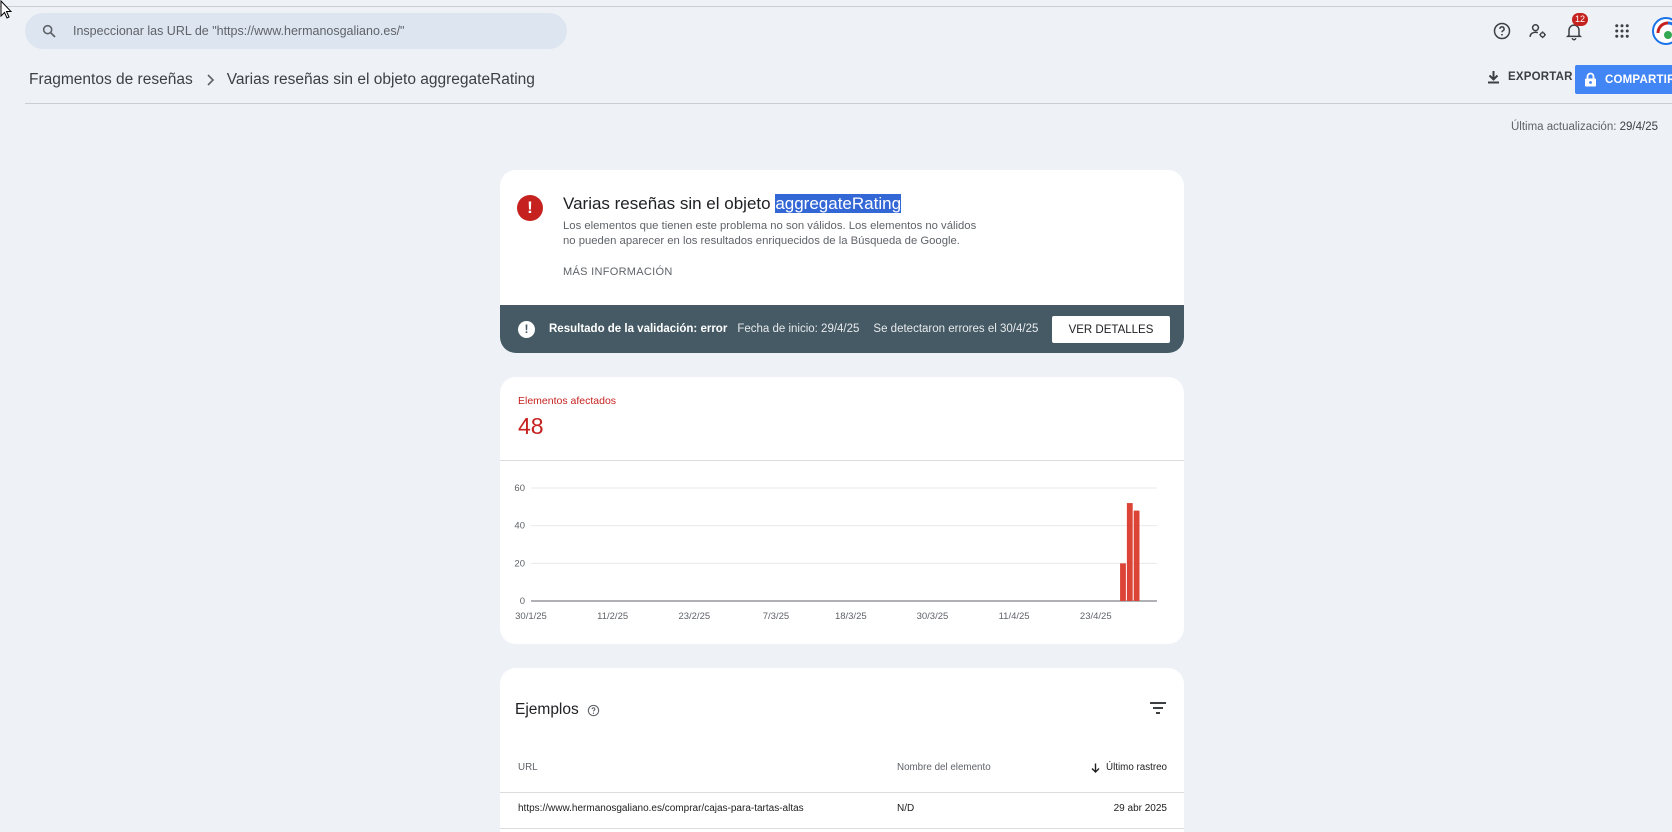 Image resolution: width=1672 pixels, height=832 pixels. Describe the element at coordinates (669, 203) in the screenshot. I see `issue-title-prefix: Varias reseñas sin el objeto` at that location.